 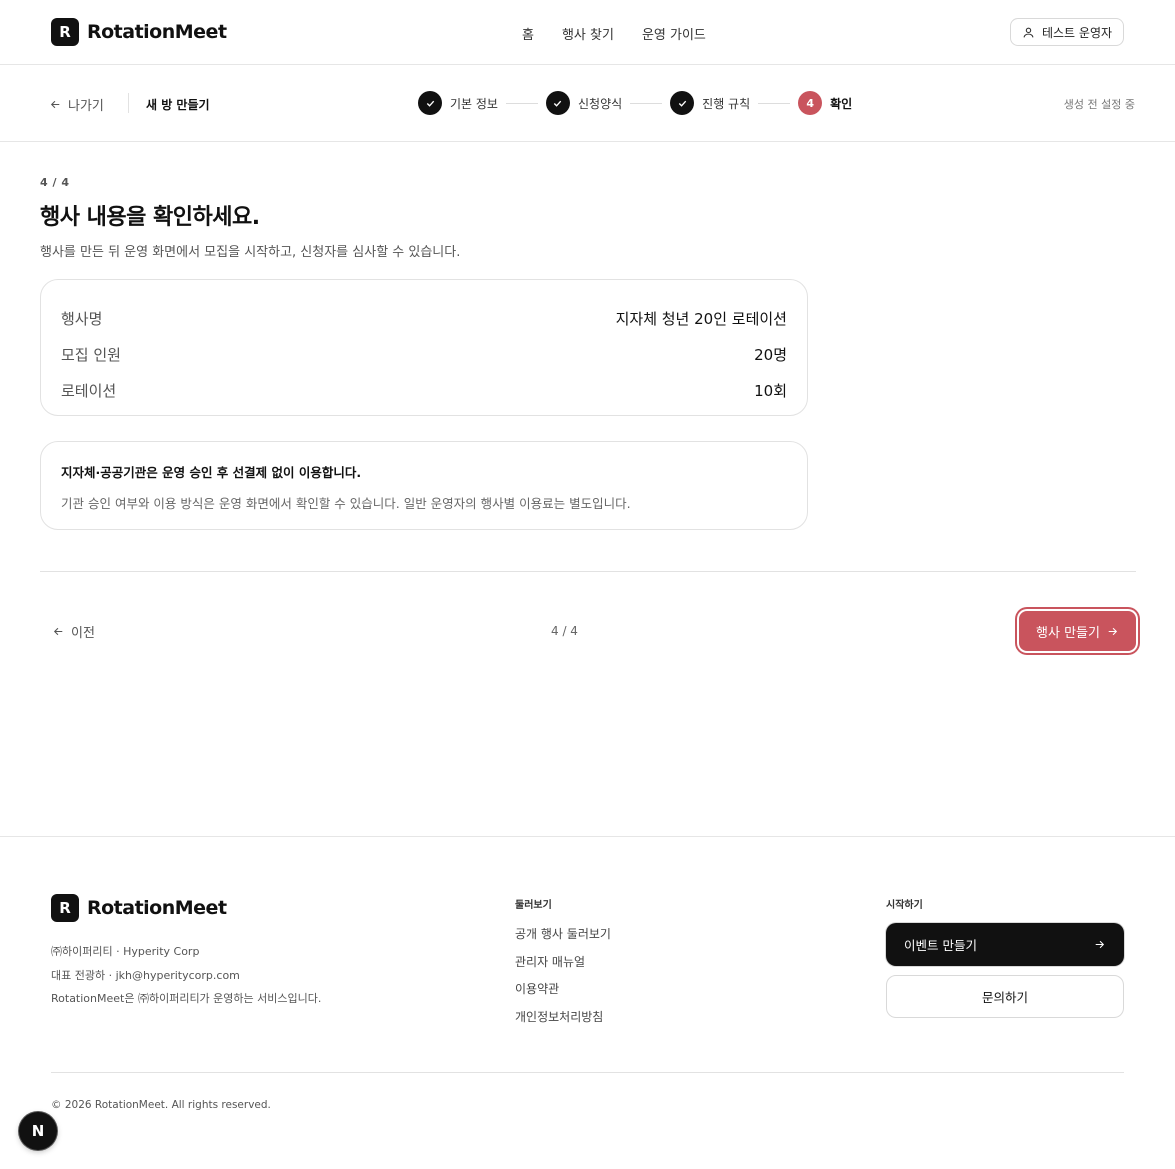 What do you see at coordinates (563, 935) in the screenshot?
I see `link-public-events: 공개 행사 둘러보기` at bounding box center [563, 935].